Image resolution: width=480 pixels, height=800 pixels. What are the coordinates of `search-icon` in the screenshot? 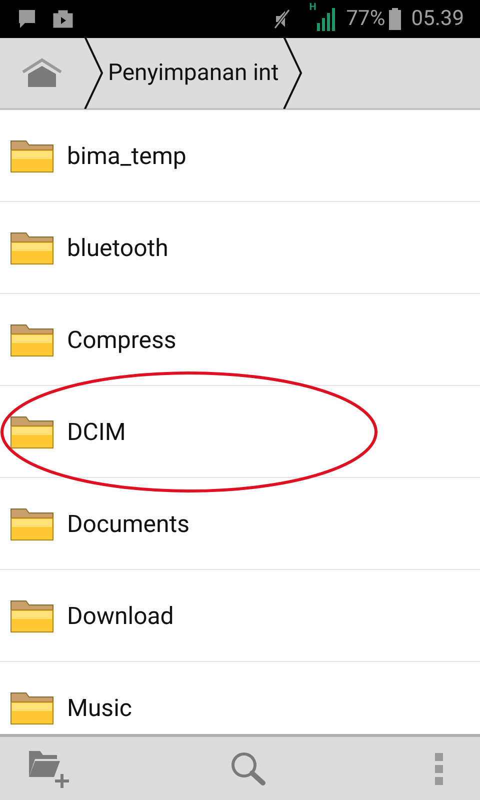 It's located at (248, 768).